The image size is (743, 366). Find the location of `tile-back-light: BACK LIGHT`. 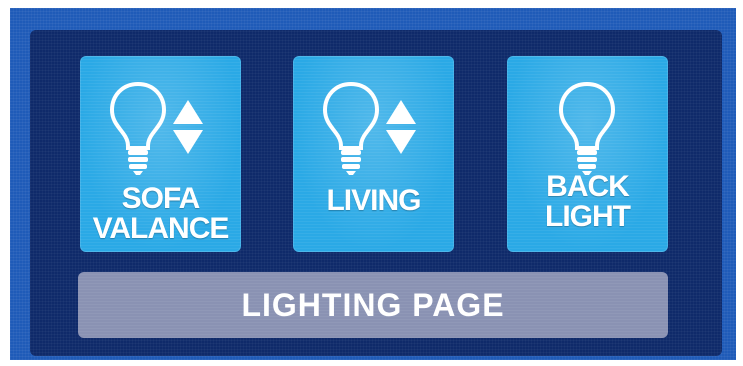

tile-back-light: BACK LIGHT is located at coordinates (587, 154).